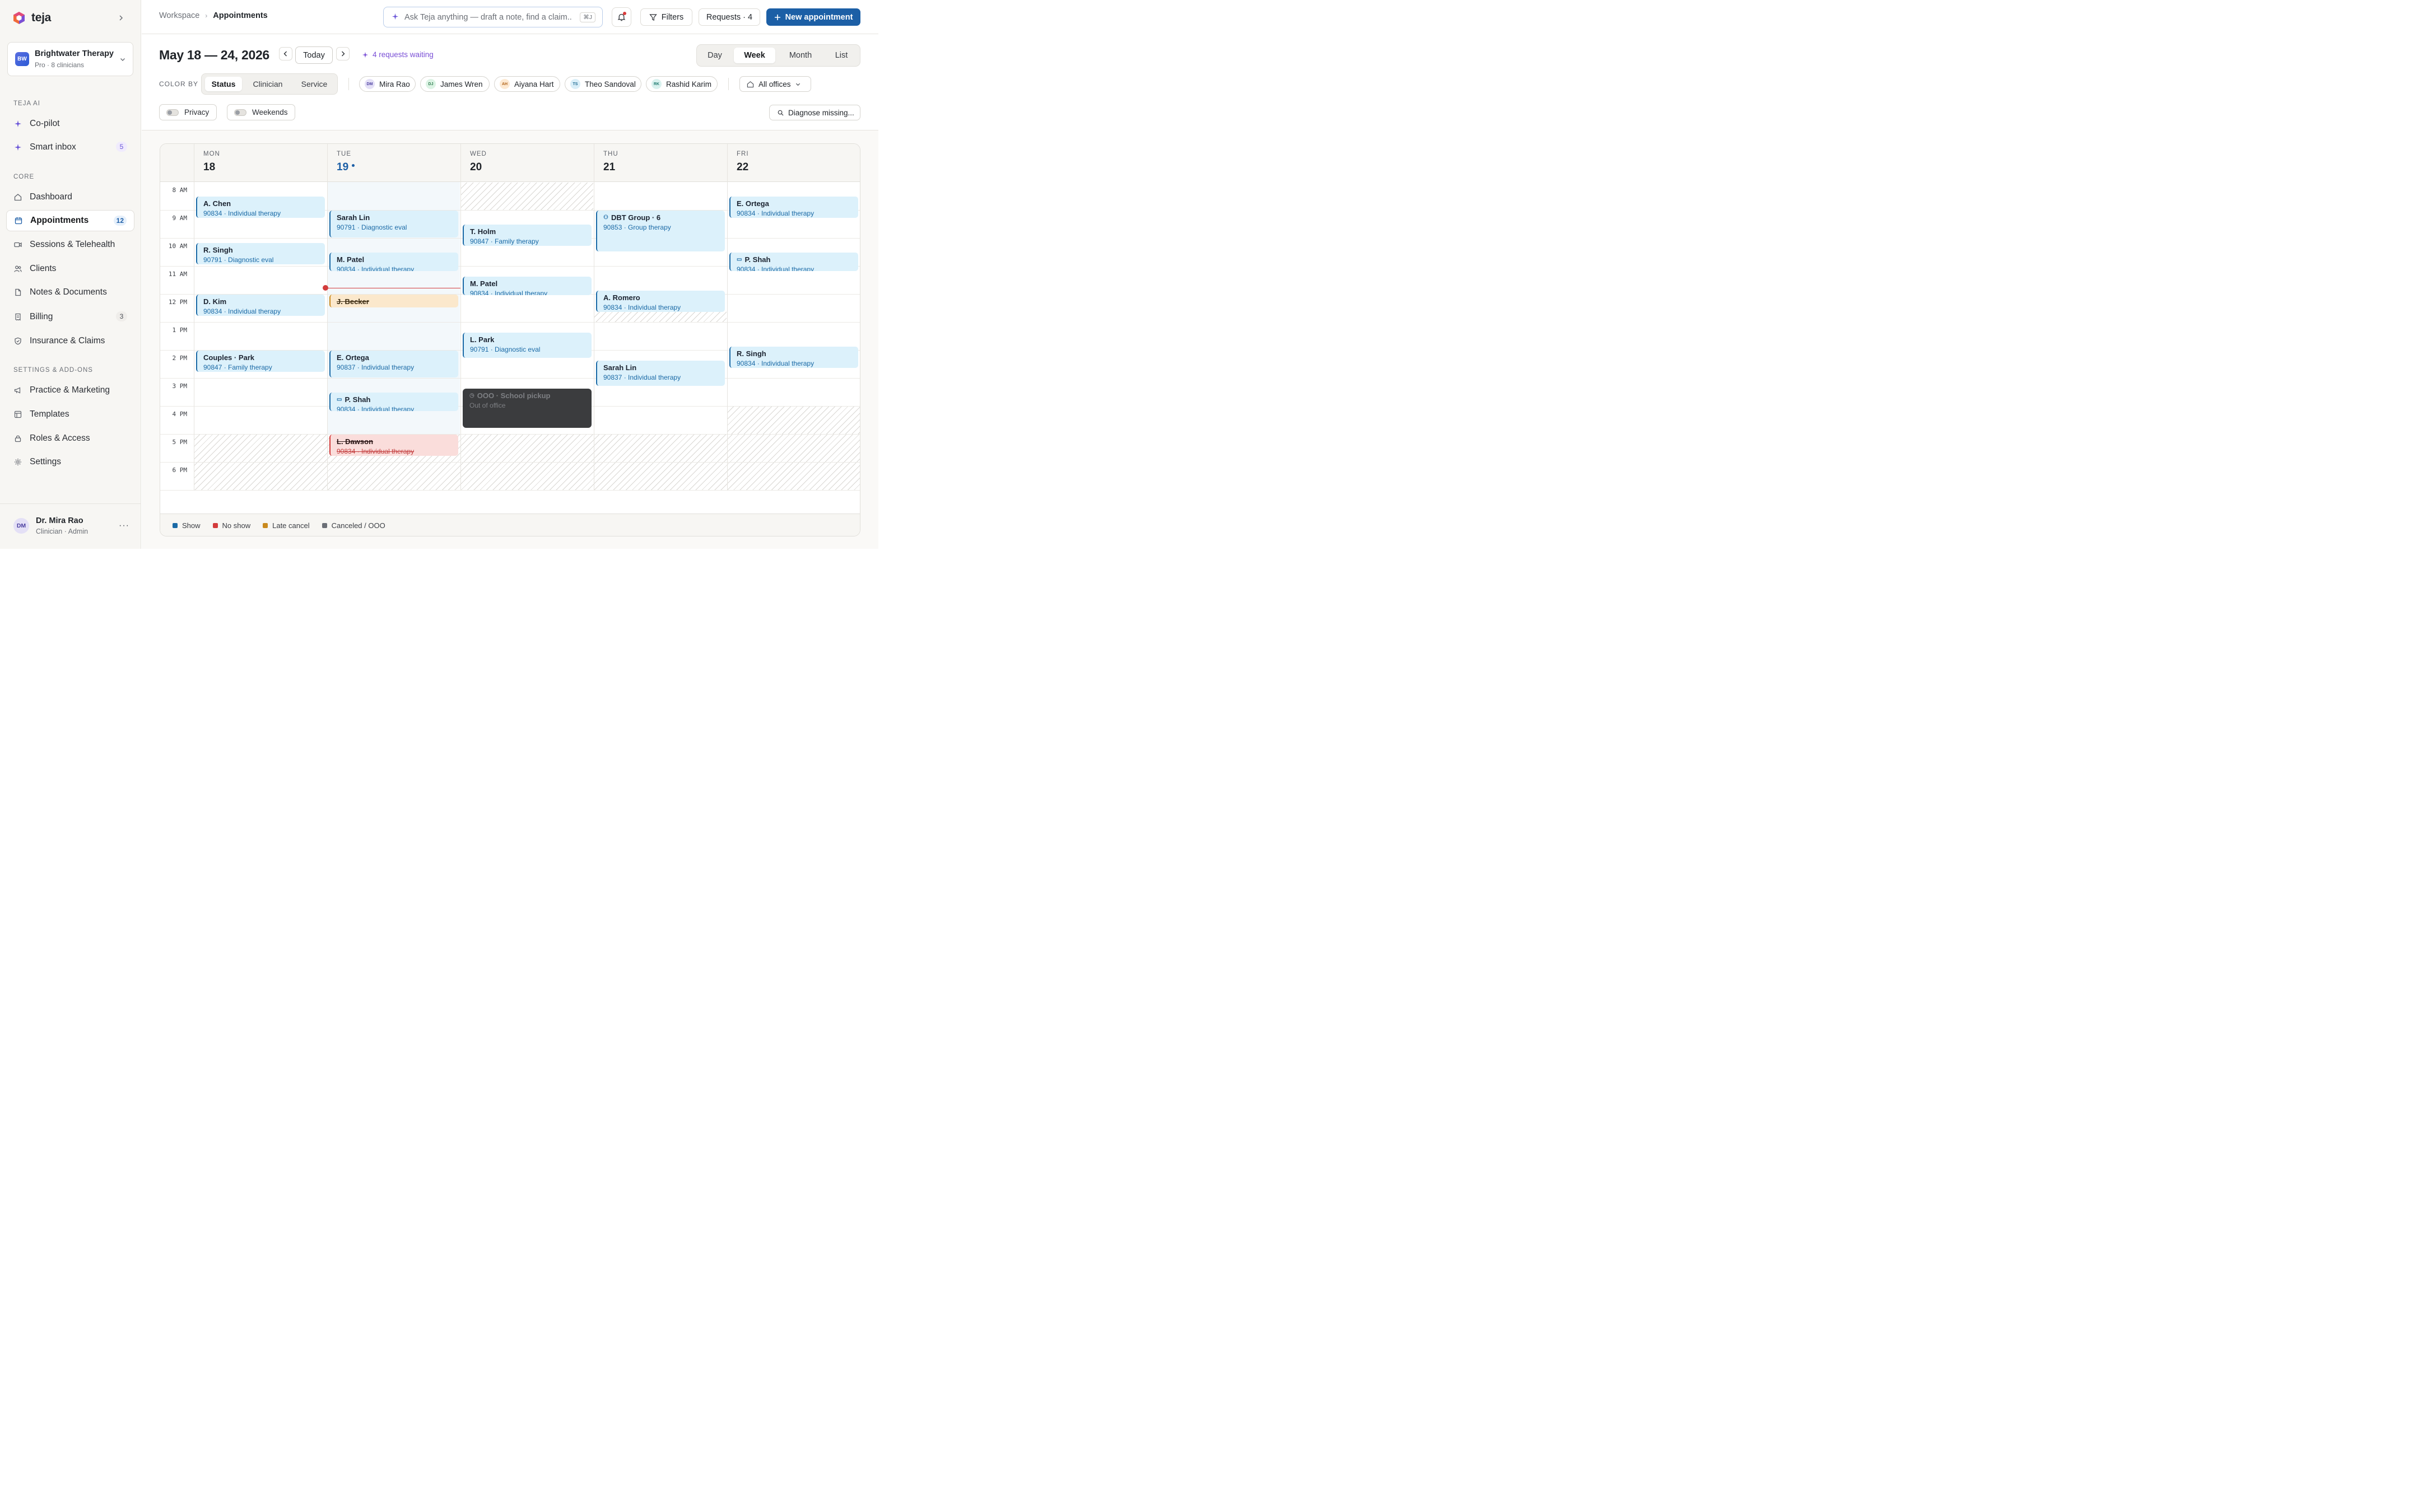 Image resolution: width=2420 pixels, height=1512 pixels. Describe the element at coordinates (70, 197) in the screenshot. I see `sidebar-item-dashboard: Dashboard` at that location.